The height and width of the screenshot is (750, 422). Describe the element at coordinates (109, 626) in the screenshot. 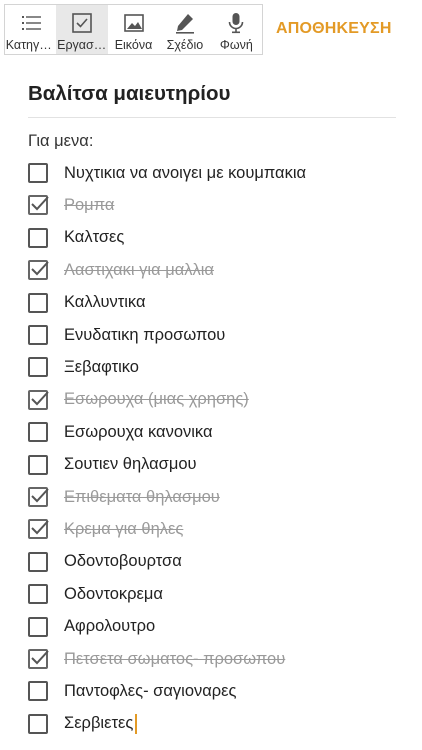

I see `checklist-item-text: Αφρολουτρο` at that location.